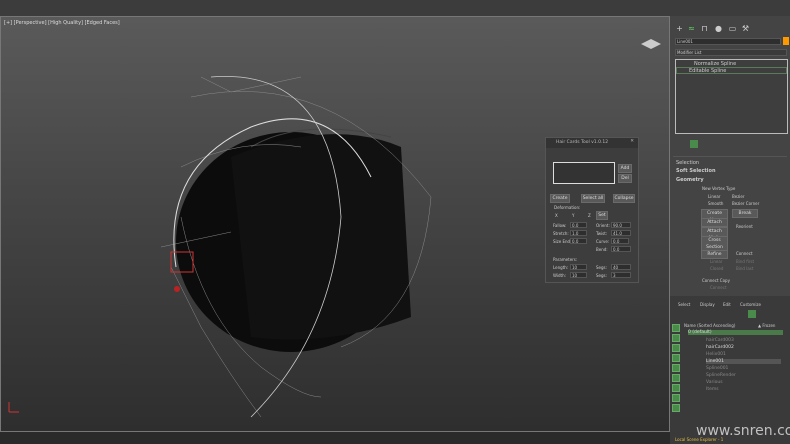  I want to click on close-icon: ✕, so click(632, 141).